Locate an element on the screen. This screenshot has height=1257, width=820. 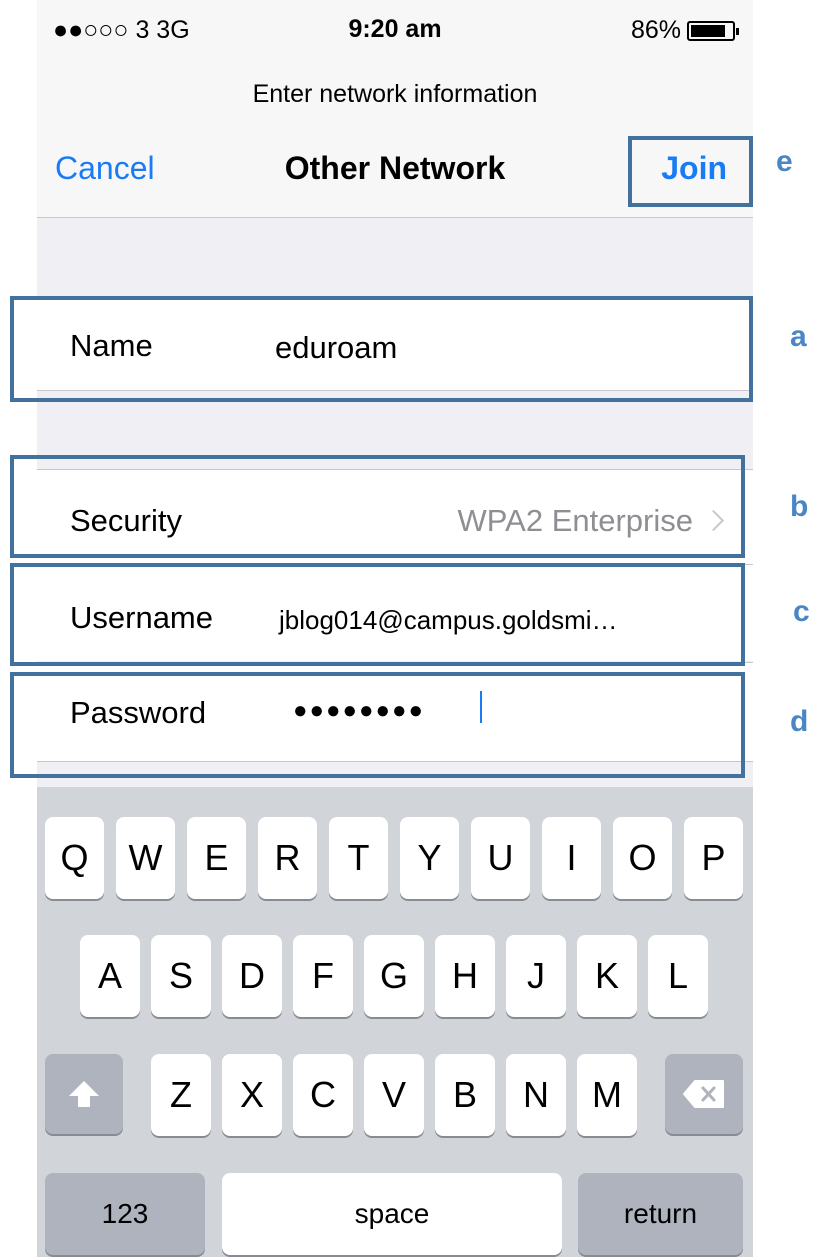
shift-arrow-icon is located at coordinates (84, 1094).